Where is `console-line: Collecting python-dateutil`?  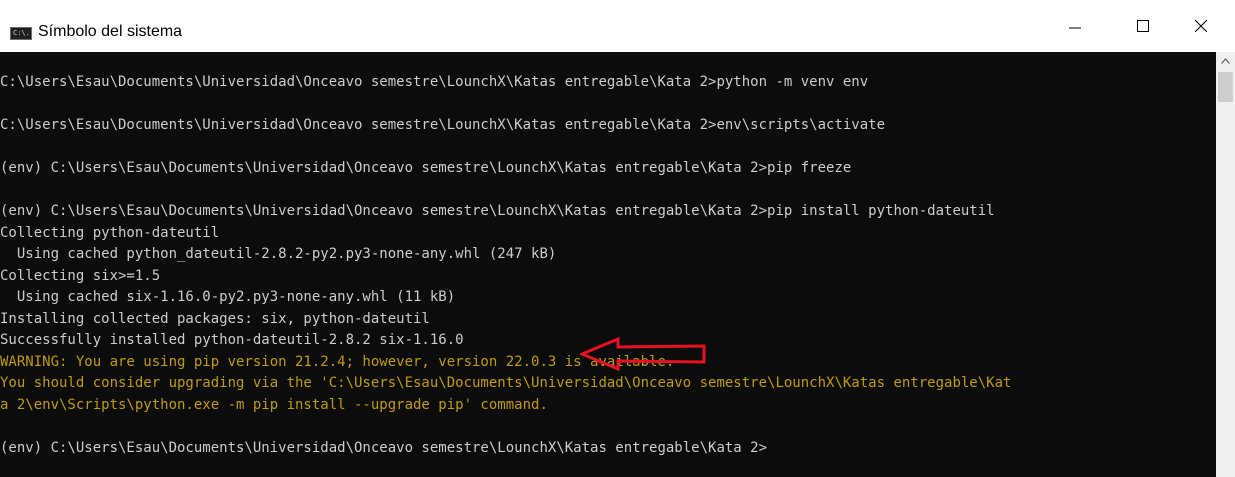 console-line: Collecting python-dateutil is located at coordinates (110, 232).